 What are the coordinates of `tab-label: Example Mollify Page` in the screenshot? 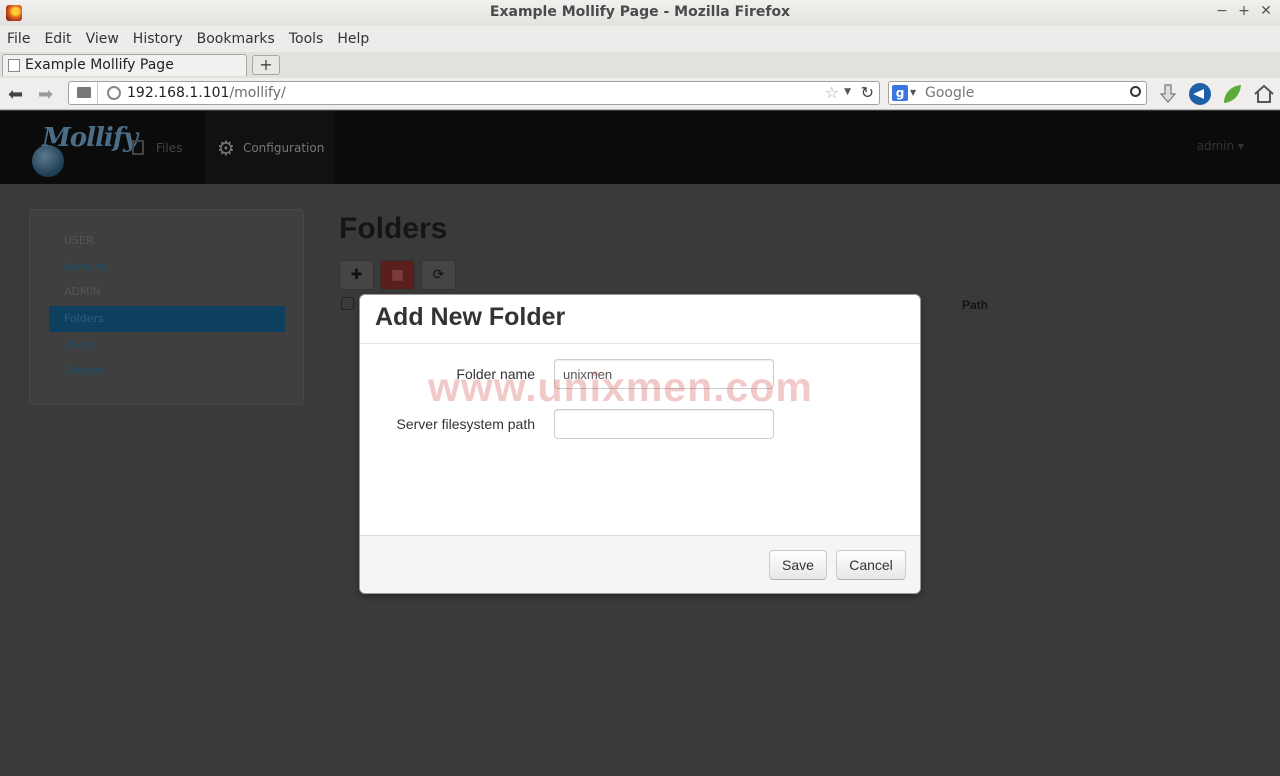 It's located at (99, 65).